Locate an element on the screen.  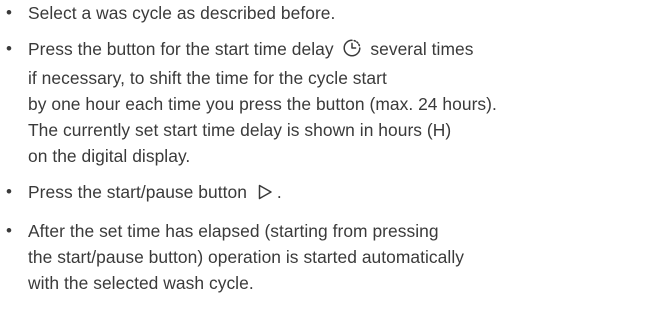
step-text: with the selected wash cycle. is located at coordinates (141, 283).